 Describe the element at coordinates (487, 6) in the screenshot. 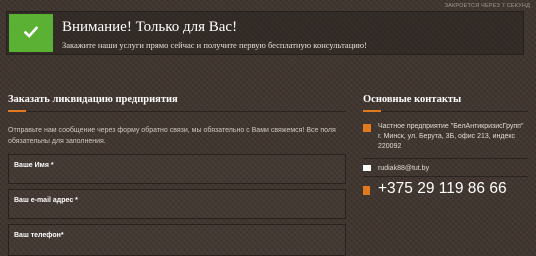

I see `popup-close-timer: ЗАКРОЕТСЯ ЧЕРЕЗ 7 СЕКУНД` at that location.